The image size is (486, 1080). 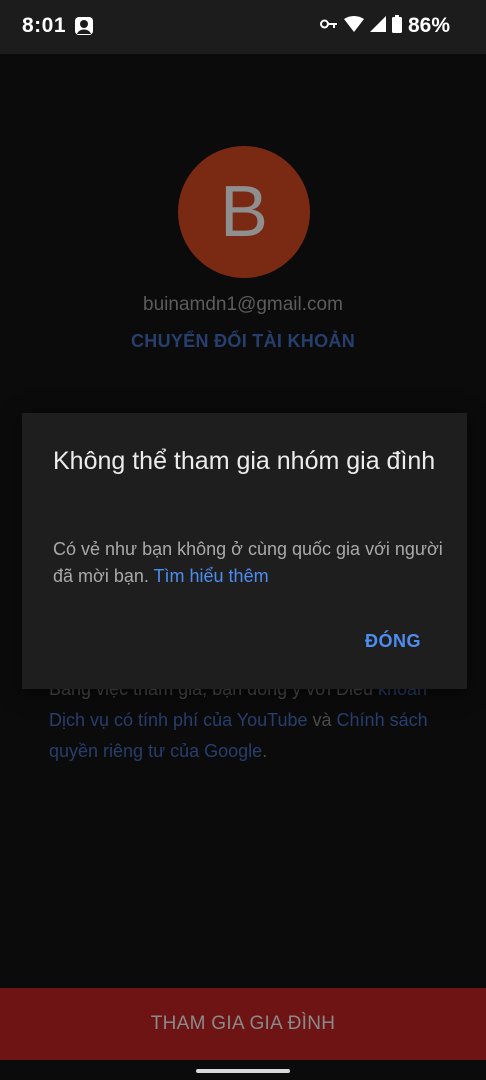 I want to click on status-icons: 86%, so click(x=384, y=26).